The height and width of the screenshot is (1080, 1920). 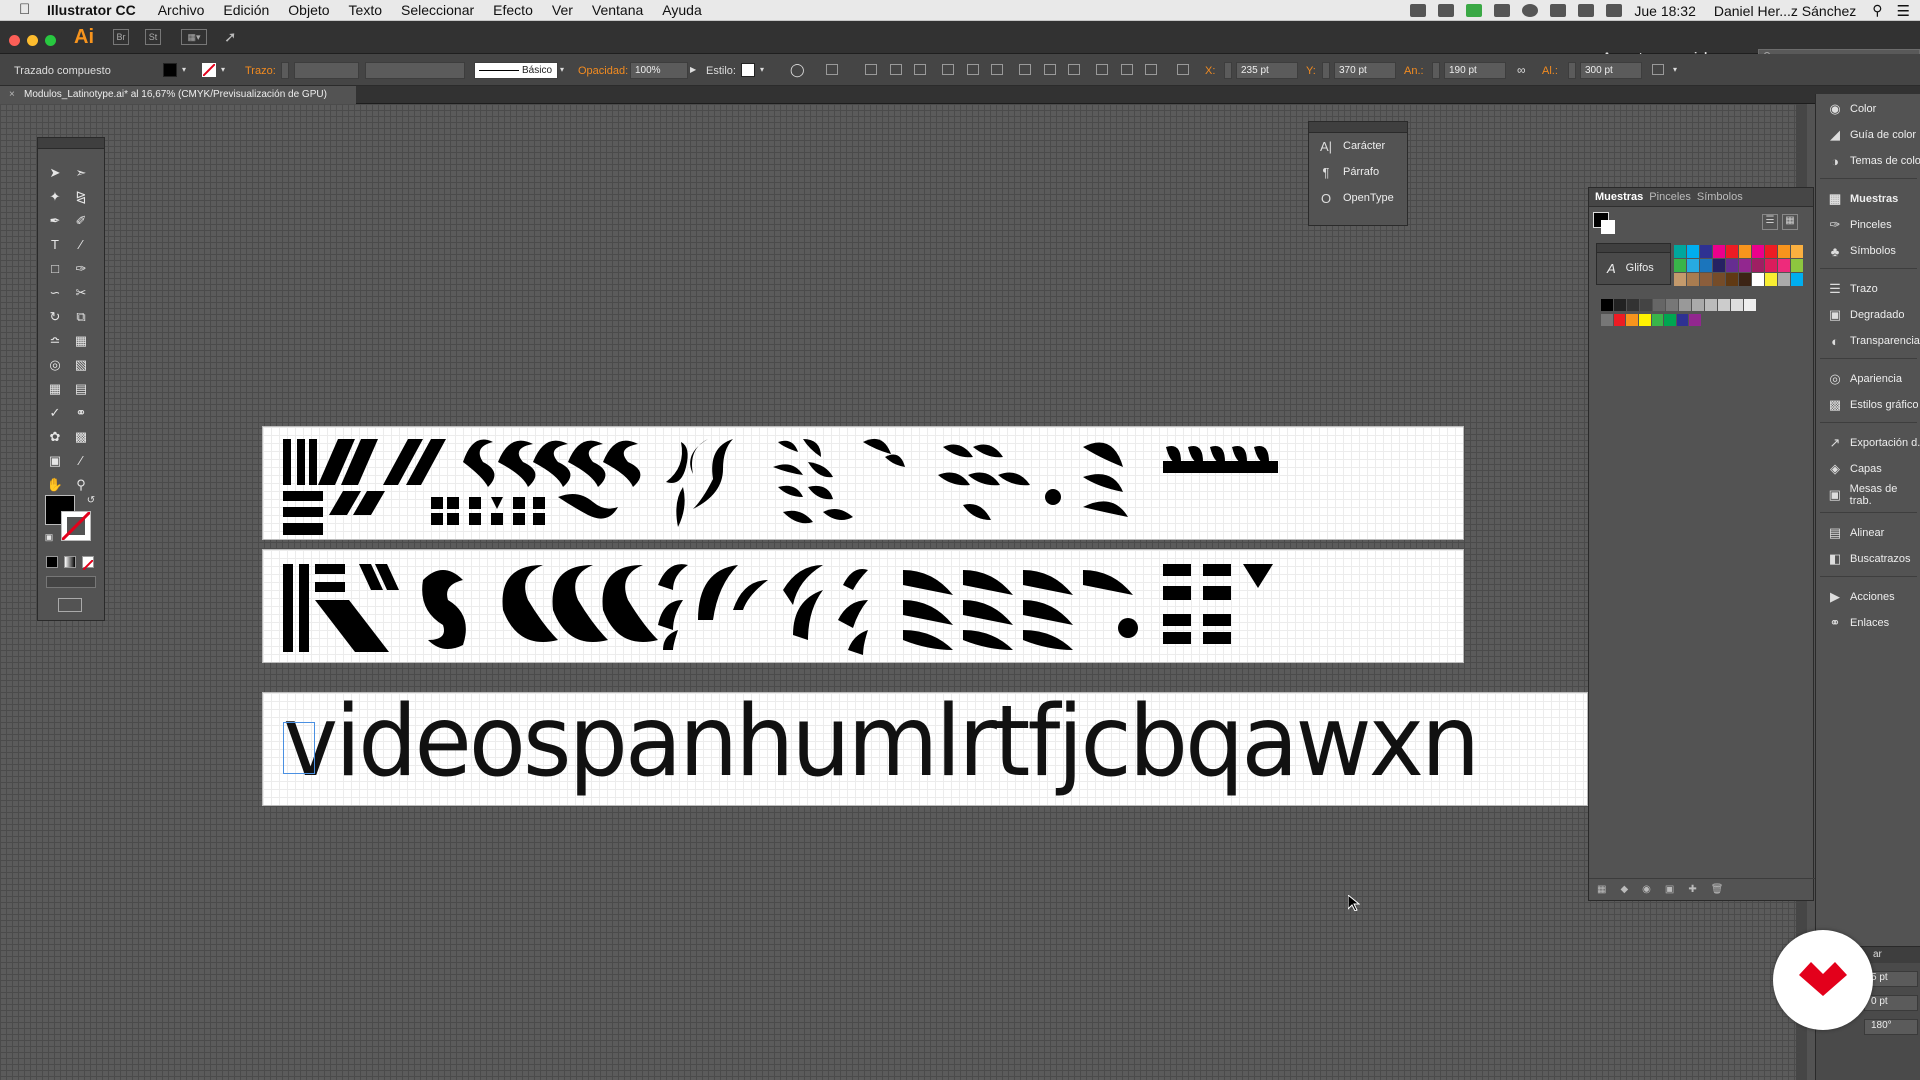 What do you see at coordinates (55, 173) in the screenshot?
I see `selection-tool-icon: ➤` at bounding box center [55, 173].